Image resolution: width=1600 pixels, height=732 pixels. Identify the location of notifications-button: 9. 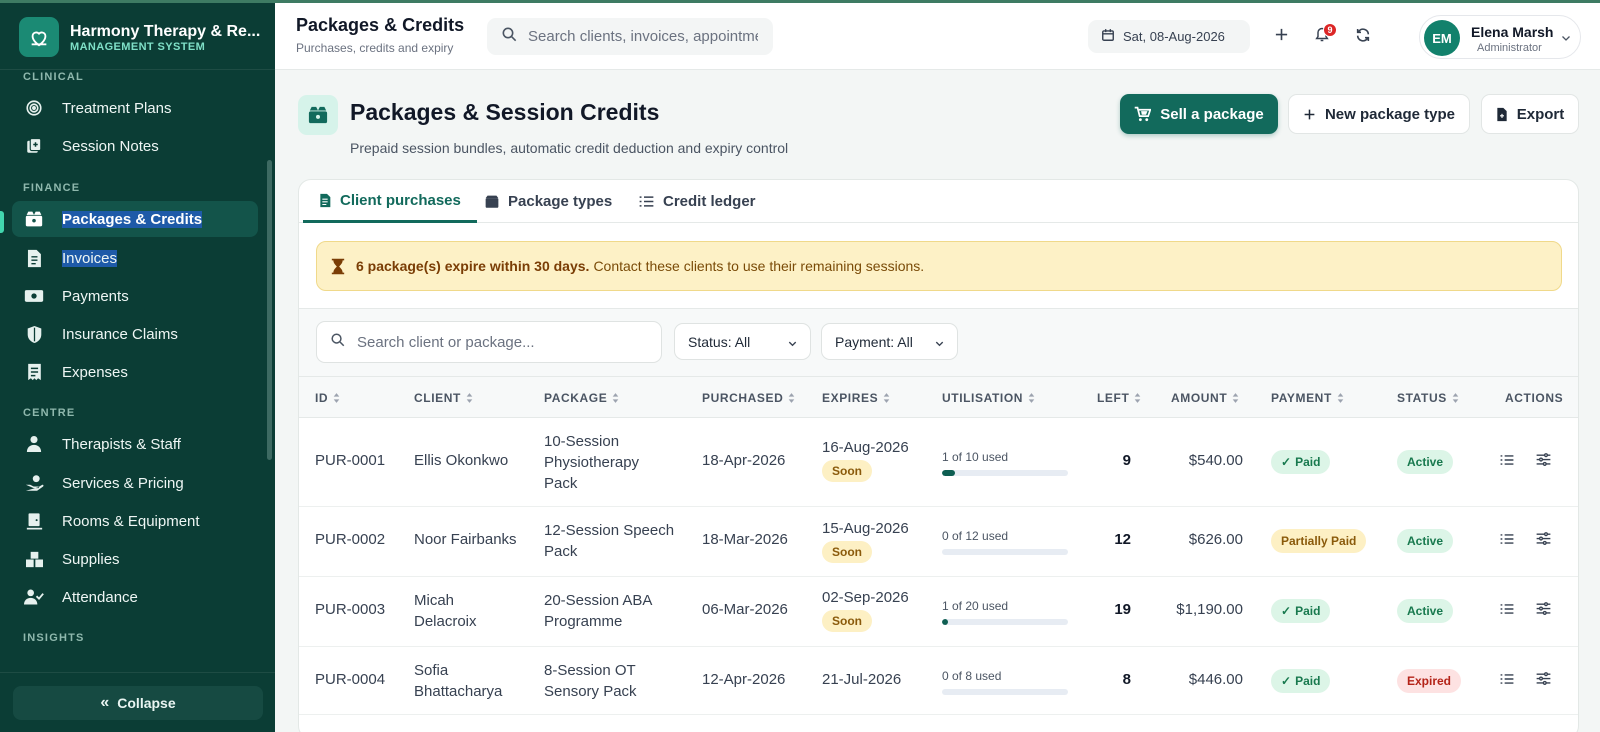
(1322, 37).